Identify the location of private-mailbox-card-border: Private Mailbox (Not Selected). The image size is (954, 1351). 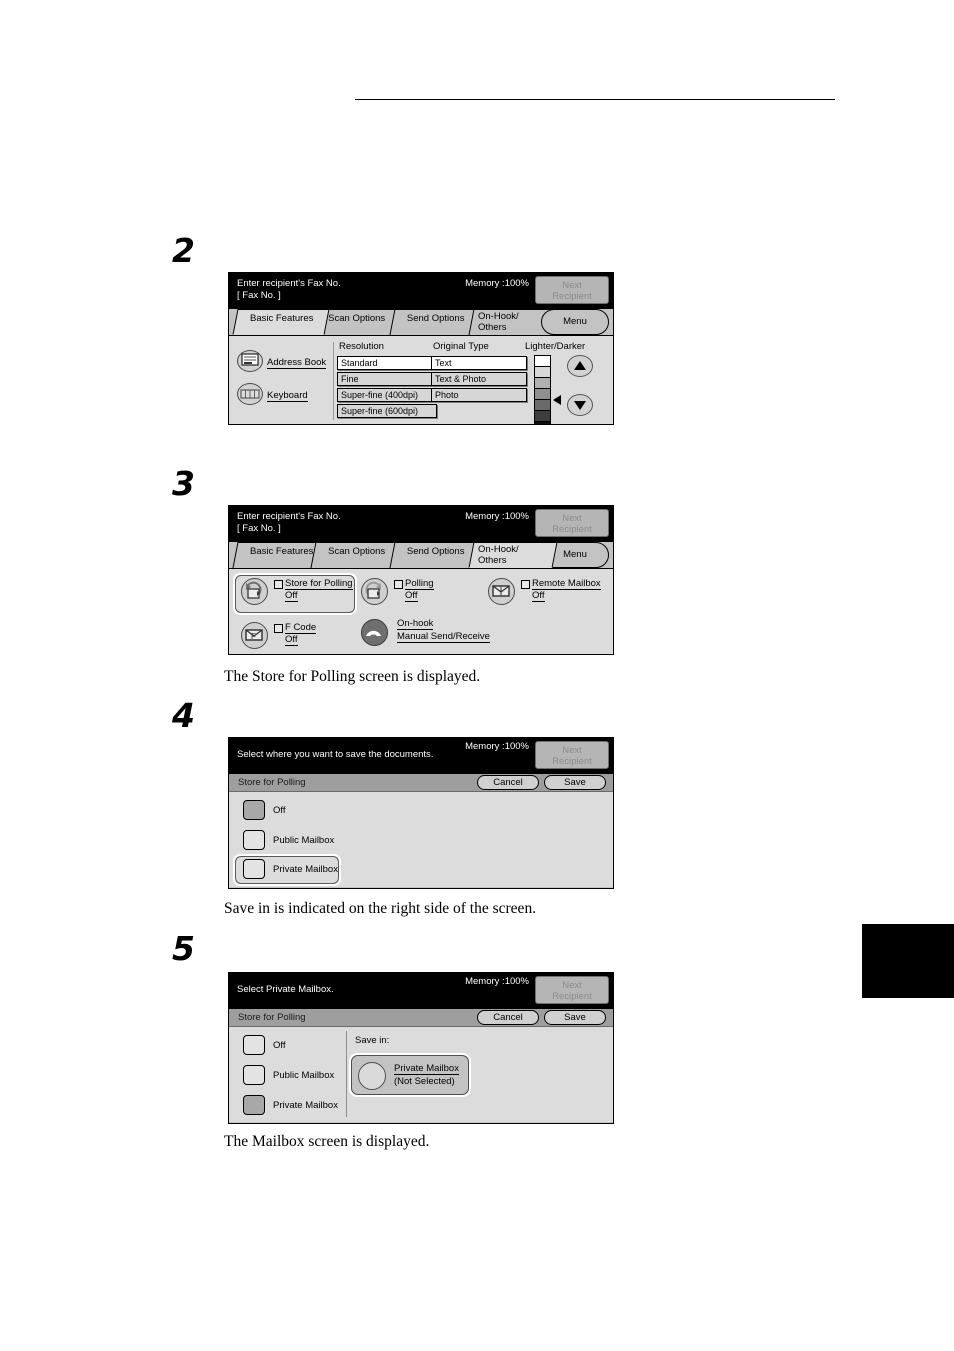
(410, 1075).